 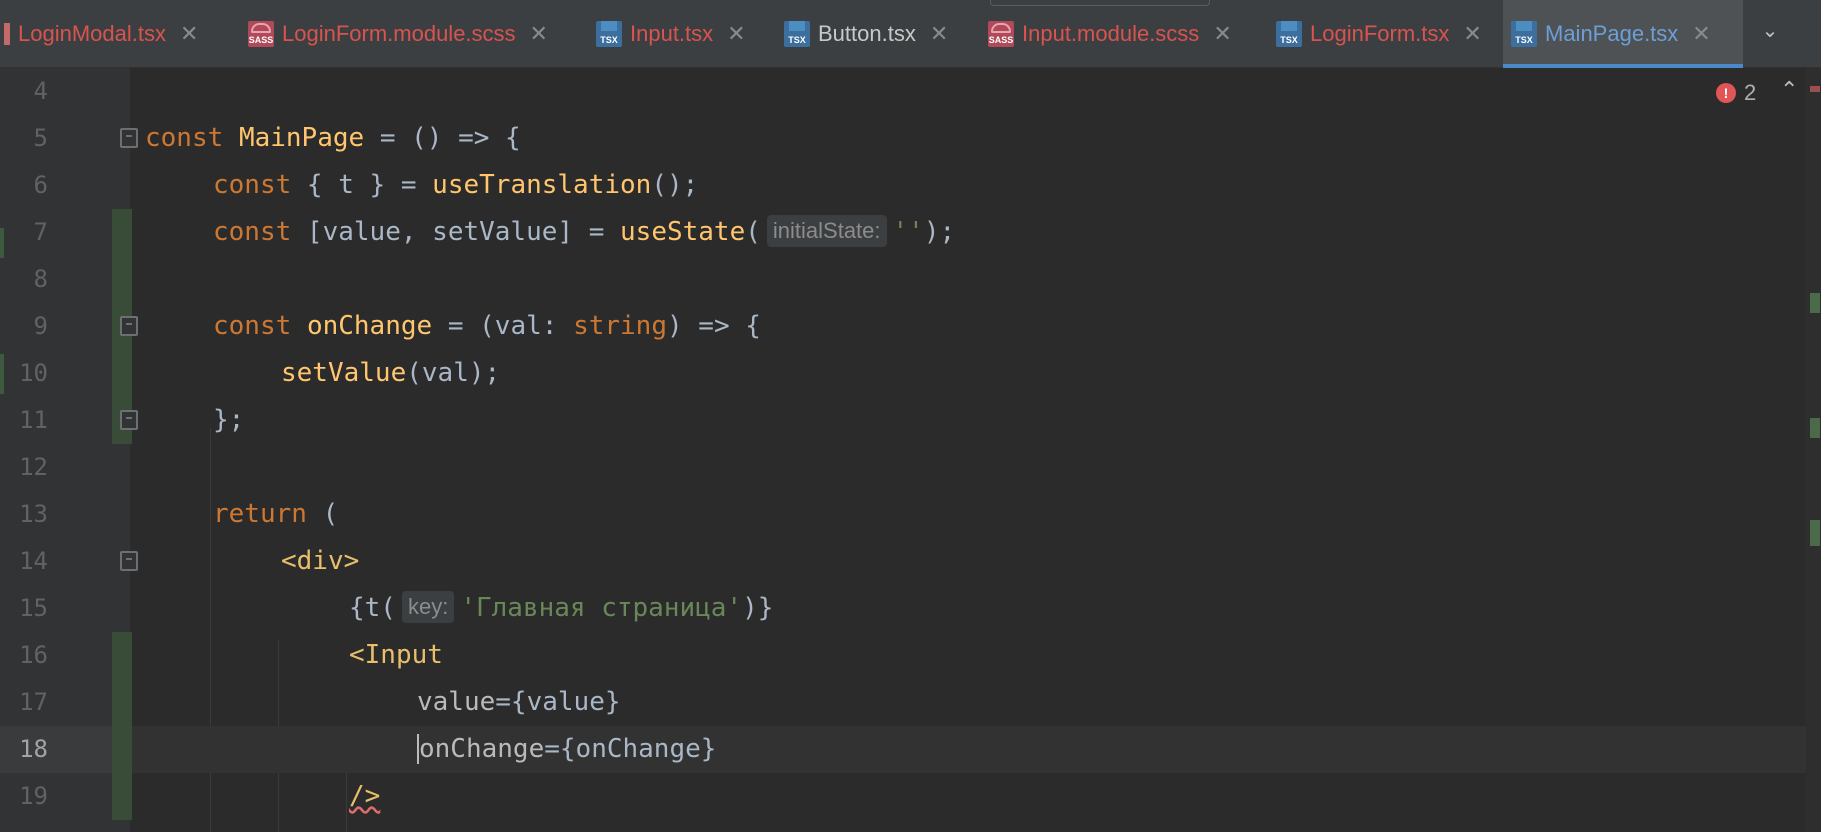 I want to click on code-line: 5 const MainPage = () => {, so click(x=910, y=138).